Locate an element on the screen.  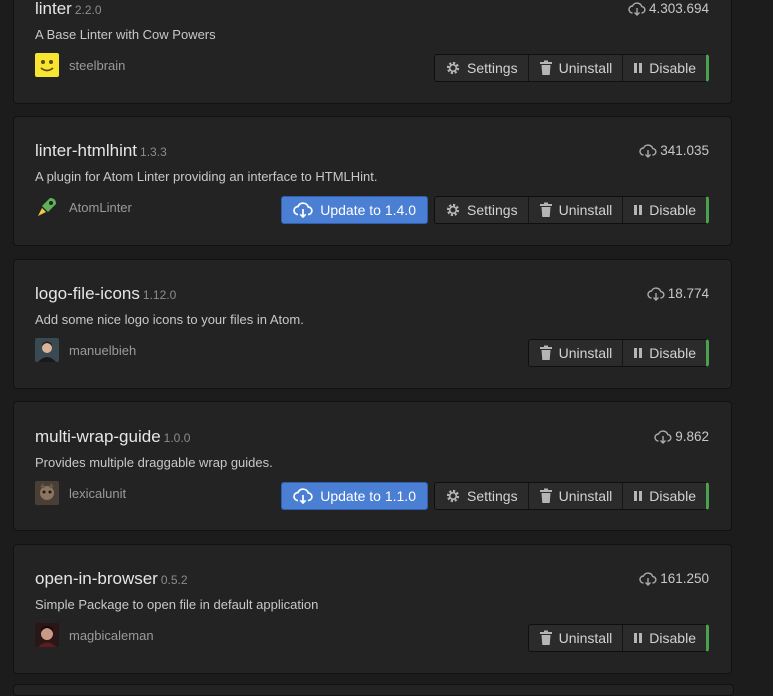
update-label: Update to 1.4.0 is located at coordinates (368, 210).